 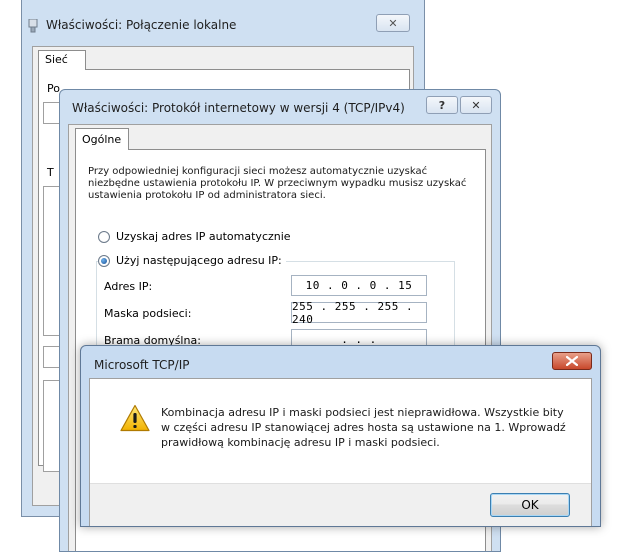 What do you see at coordinates (199, 260) in the screenshot?
I see `radio-manual-label: Użyj następującego adresu IP:` at bounding box center [199, 260].